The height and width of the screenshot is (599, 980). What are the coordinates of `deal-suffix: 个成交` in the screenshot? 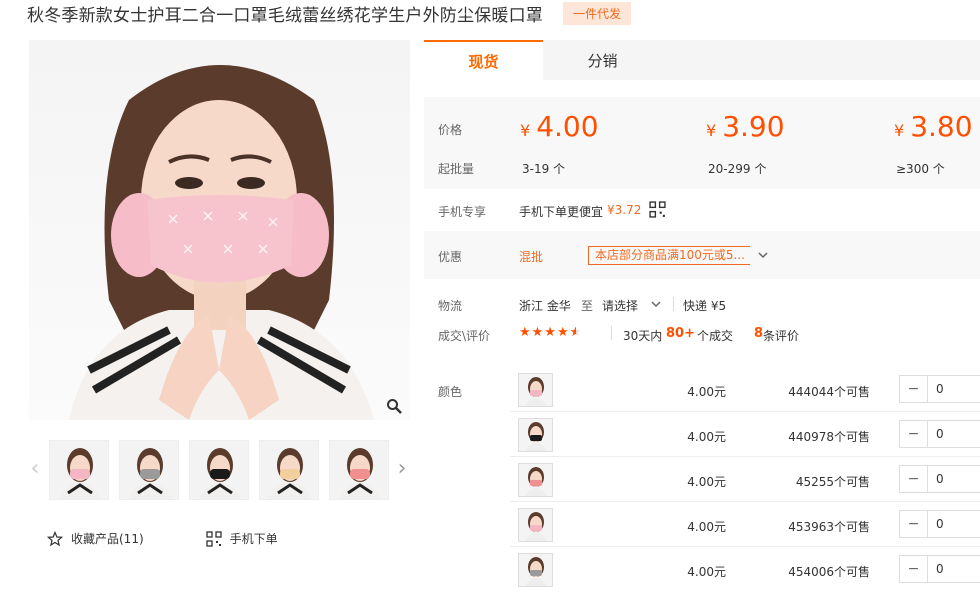 It's located at (715, 336).